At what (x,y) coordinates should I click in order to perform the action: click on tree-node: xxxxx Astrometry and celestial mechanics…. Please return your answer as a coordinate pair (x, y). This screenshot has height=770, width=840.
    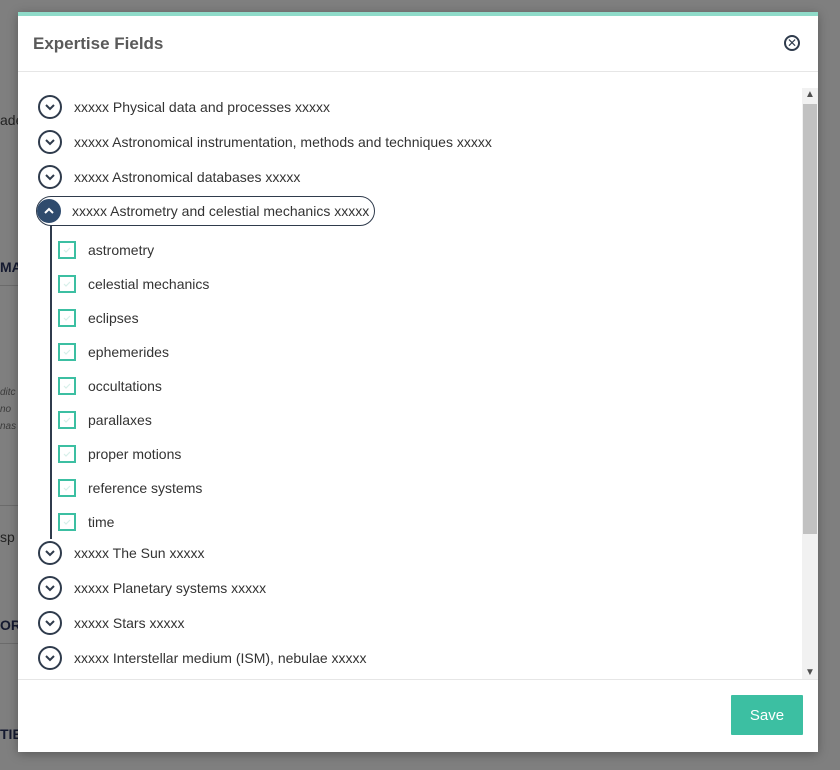
    Looking at the image, I should click on (417, 214).